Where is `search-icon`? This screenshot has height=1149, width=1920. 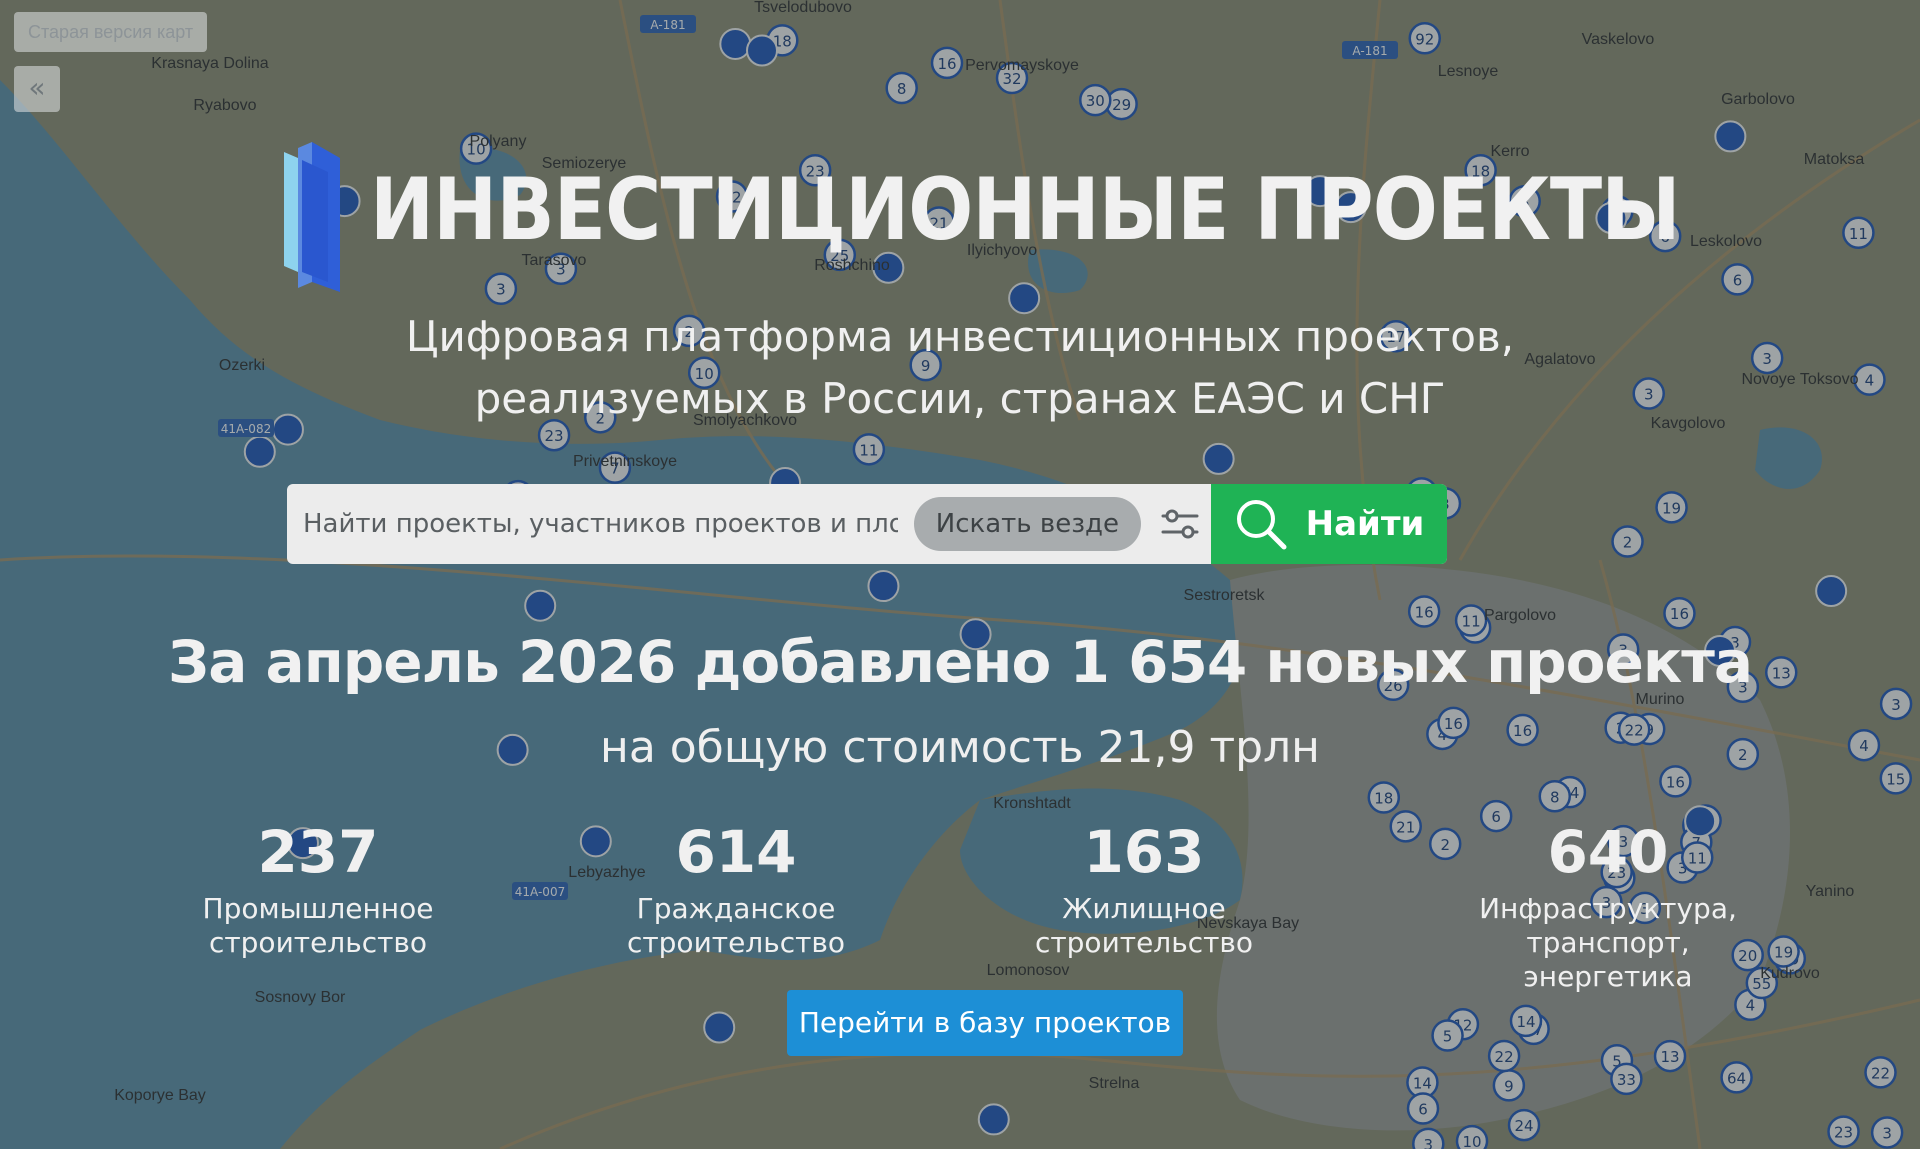 search-icon is located at coordinates (1261, 525).